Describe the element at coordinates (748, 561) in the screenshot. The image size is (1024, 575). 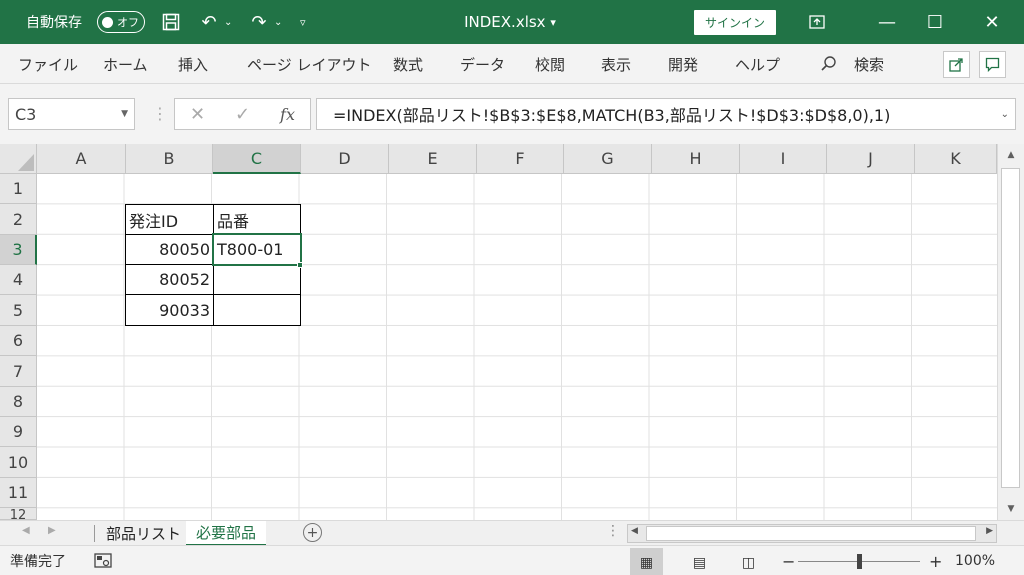
I see `page-break-view-icon: ◫` at that location.